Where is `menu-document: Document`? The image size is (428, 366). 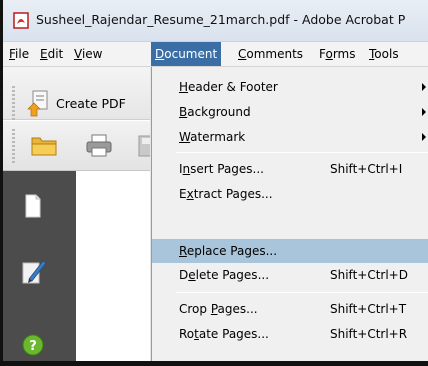
menu-document: Document is located at coordinates (186, 54).